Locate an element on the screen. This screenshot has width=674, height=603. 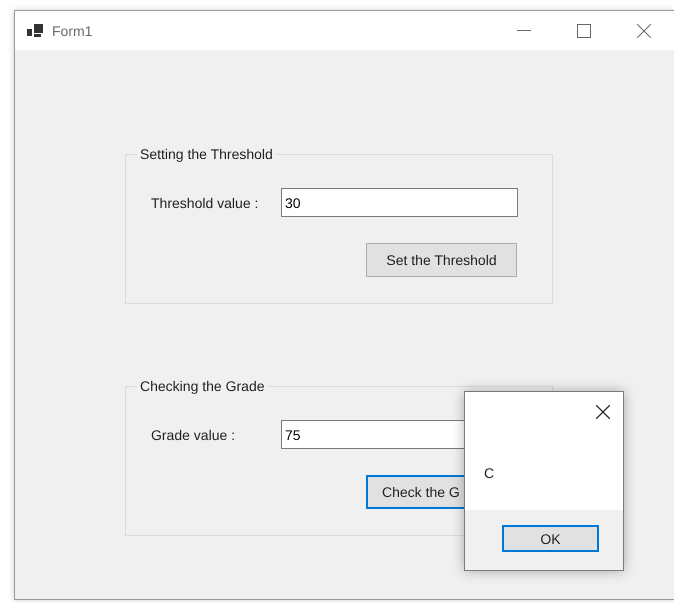
maximize-icon is located at coordinates (584, 31).